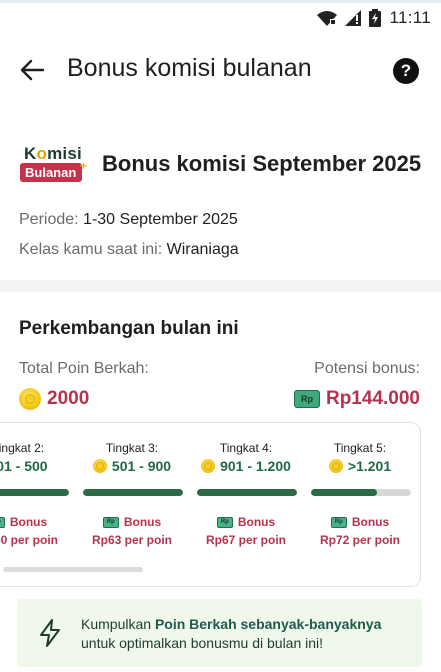 Image resolution: width=441 pixels, height=672 pixels. What do you see at coordinates (49, 219) in the screenshot?
I see `periode-label: Periode:` at bounding box center [49, 219].